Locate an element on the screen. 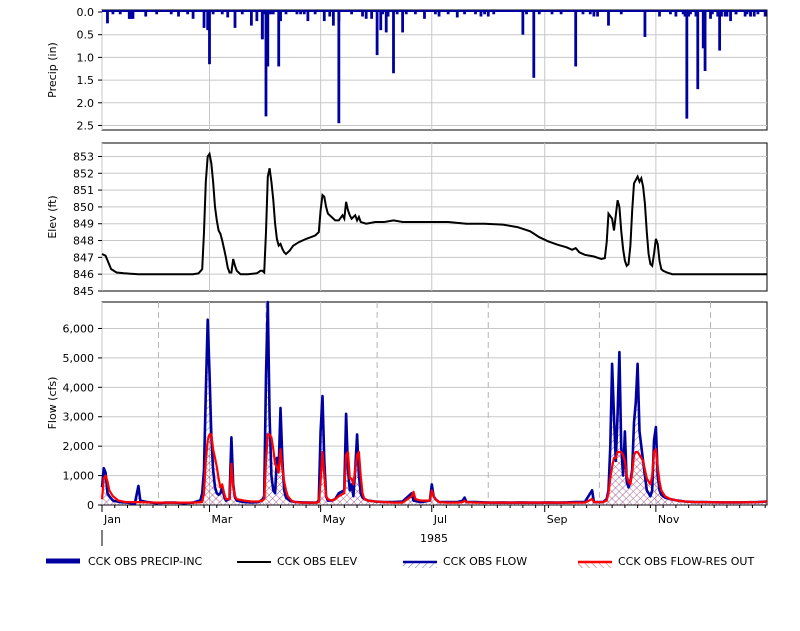 The image size is (800, 631). elev-y-axis-label: Elev (ft) is located at coordinates (52, 216).